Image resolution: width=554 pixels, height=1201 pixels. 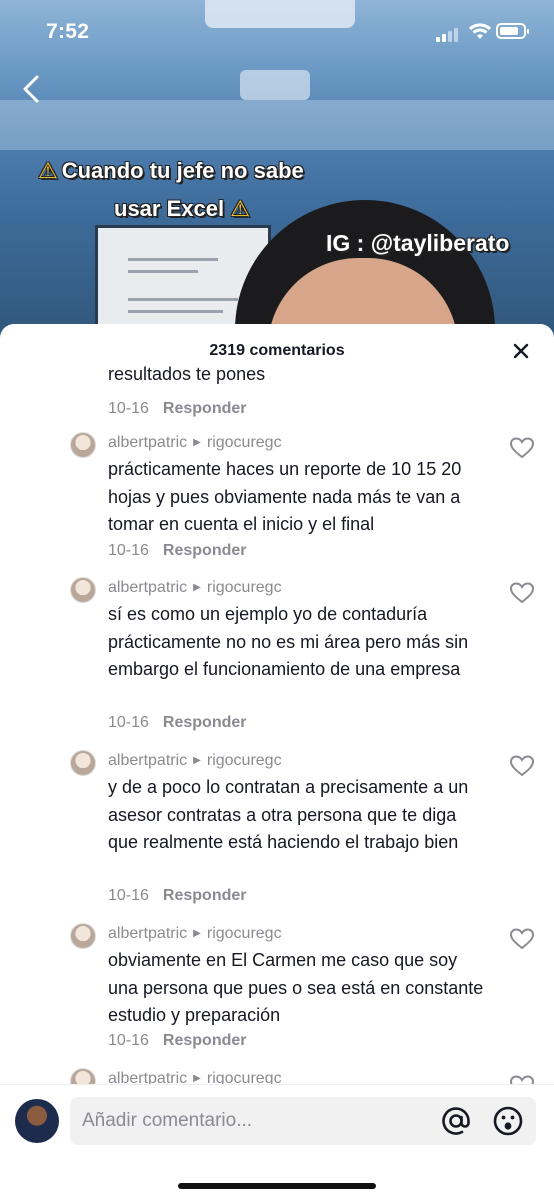 What do you see at coordinates (187, 375) in the screenshot?
I see `comment-text: resultados te pones` at bounding box center [187, 375].